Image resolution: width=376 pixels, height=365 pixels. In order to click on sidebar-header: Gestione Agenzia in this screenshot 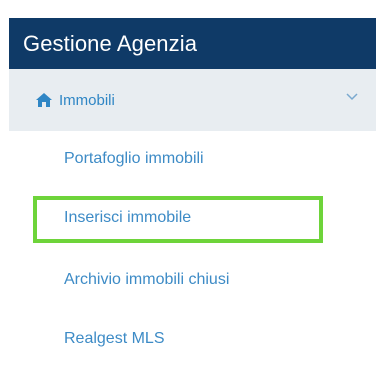, I will do `click(192, 43)`.